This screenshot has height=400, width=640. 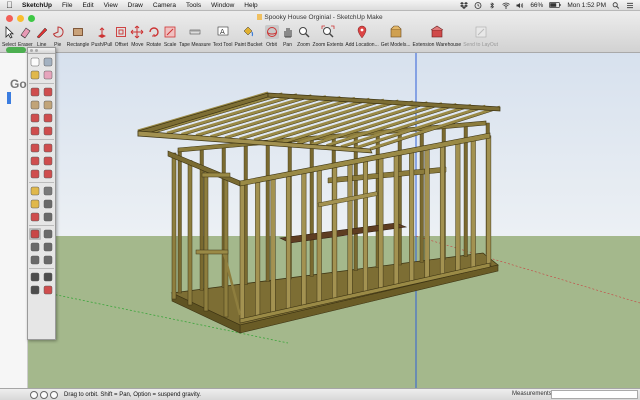 I want to click on large-tool-set-palette, so click(x=41, y=193).